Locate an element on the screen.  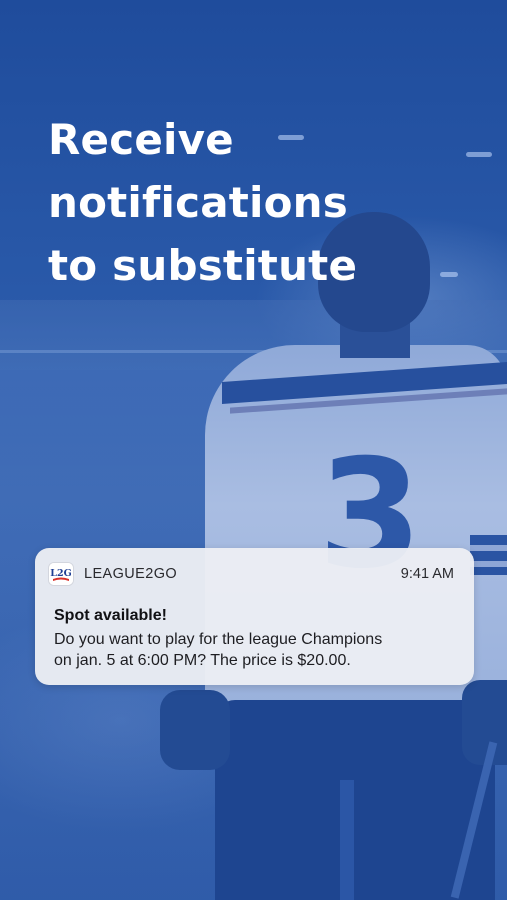
notification-title: Spot available! is located at coordinates (110, 615).